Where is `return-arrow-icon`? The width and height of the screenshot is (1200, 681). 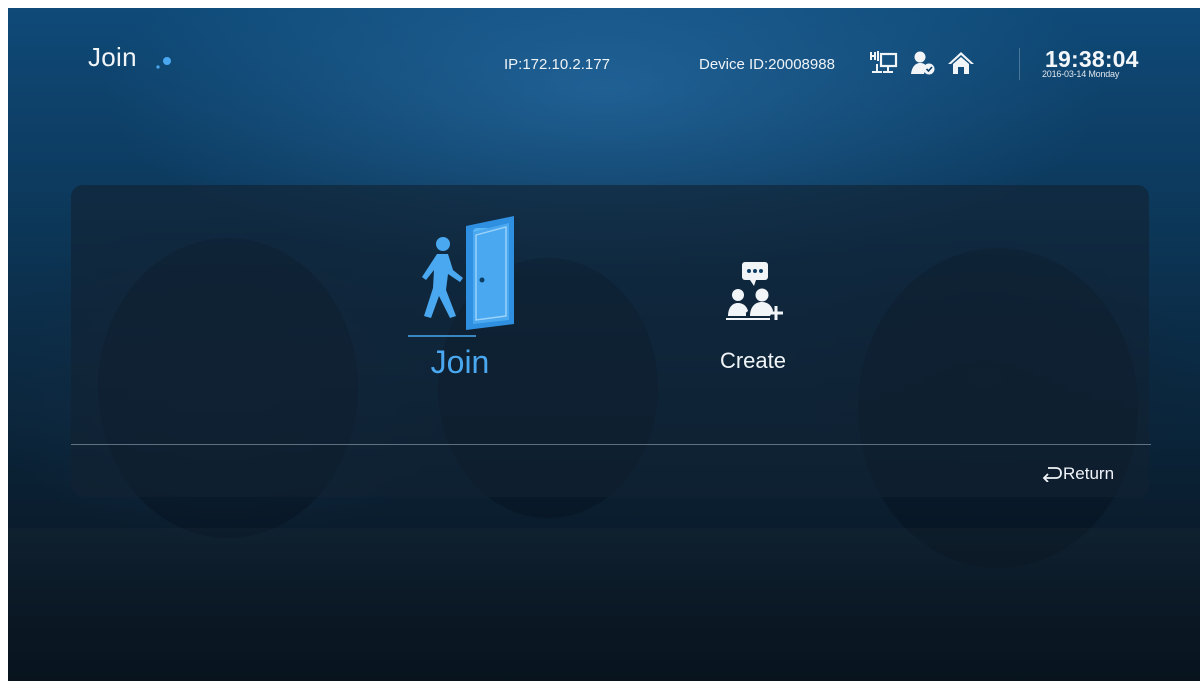 return-arrow-icon is located at coordinates (1052, 475).